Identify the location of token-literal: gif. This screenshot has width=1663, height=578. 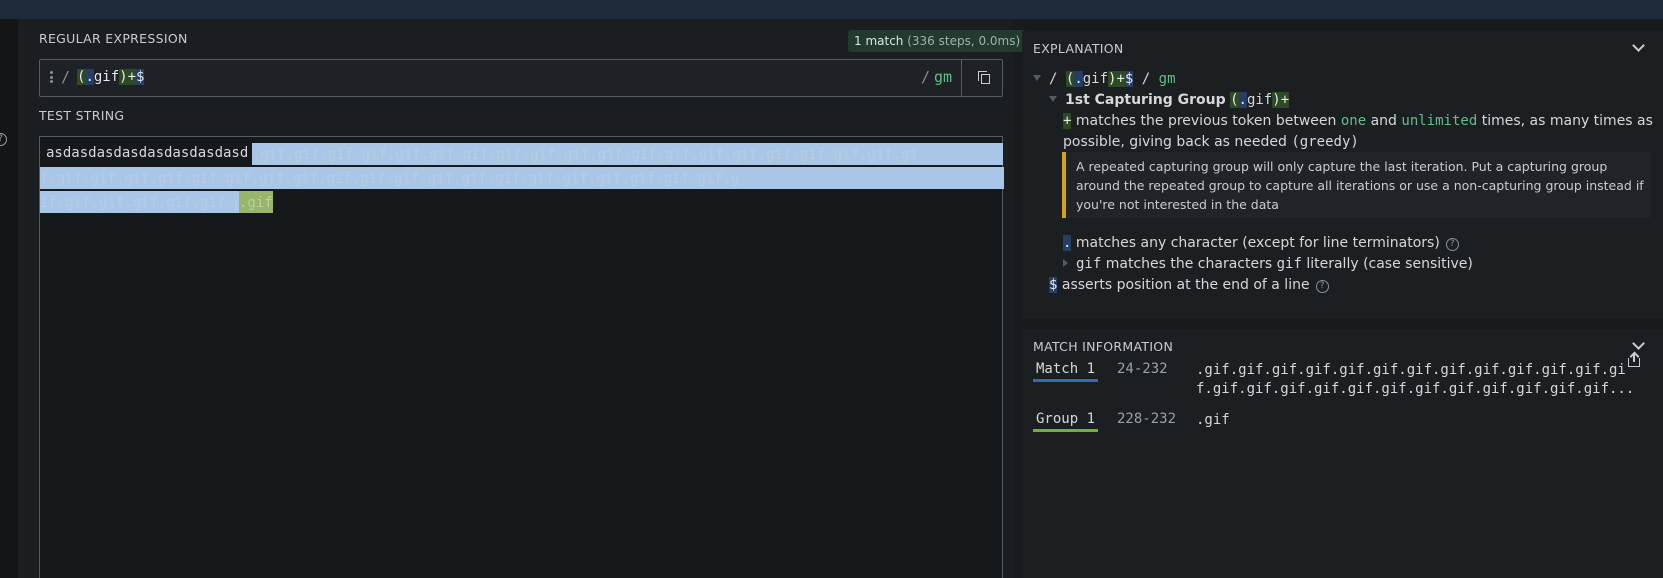
(106, 77).